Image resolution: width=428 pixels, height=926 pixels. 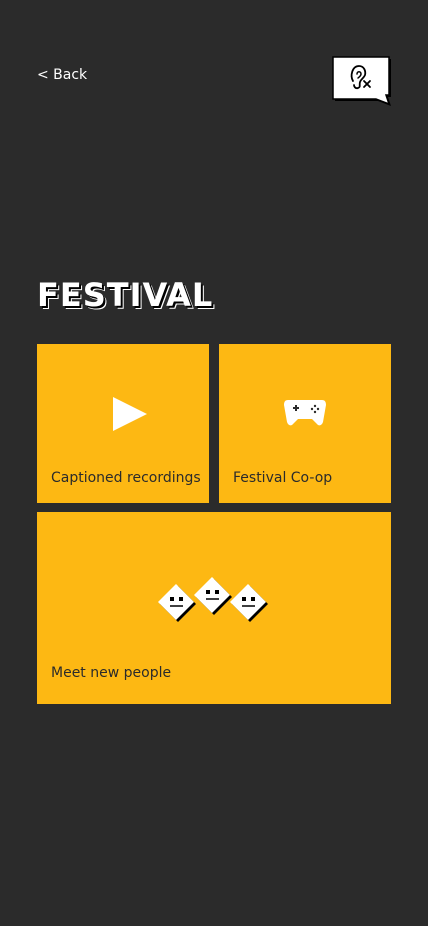 What do you see at coordinates (62, 75) in the screenshot?
I see `back-link: < Back` at bounding box center [62, 75].